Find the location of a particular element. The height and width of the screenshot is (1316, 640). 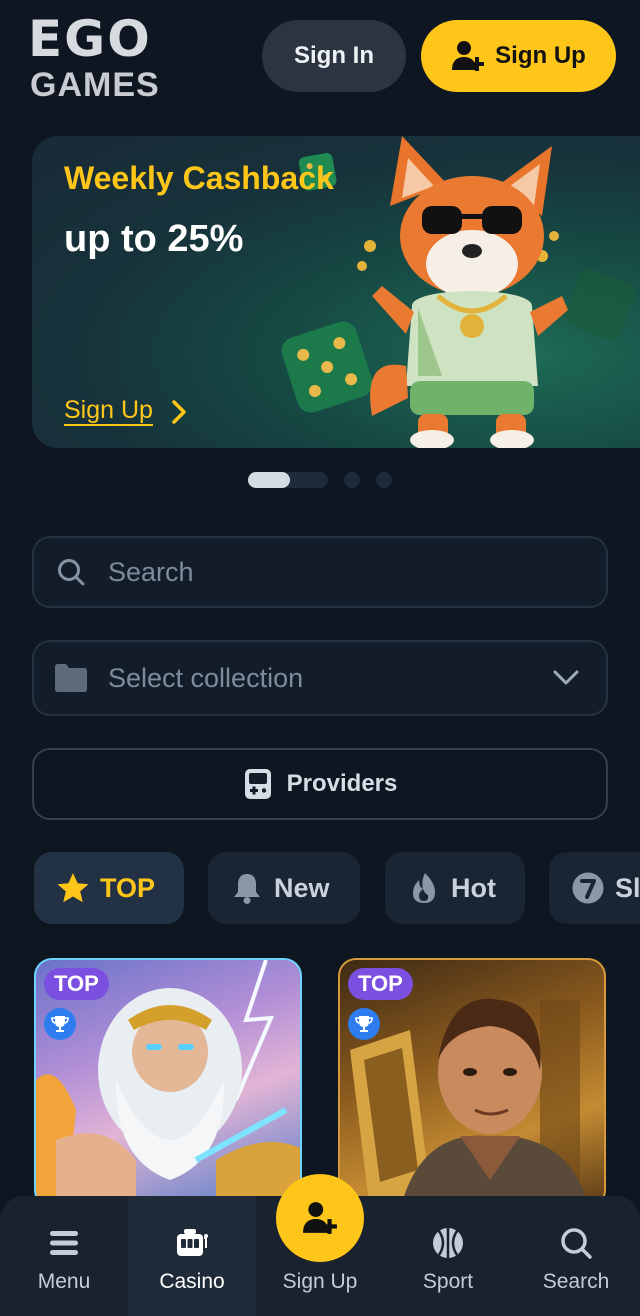

chevron-right-icon is located at coordinates (179, 412).